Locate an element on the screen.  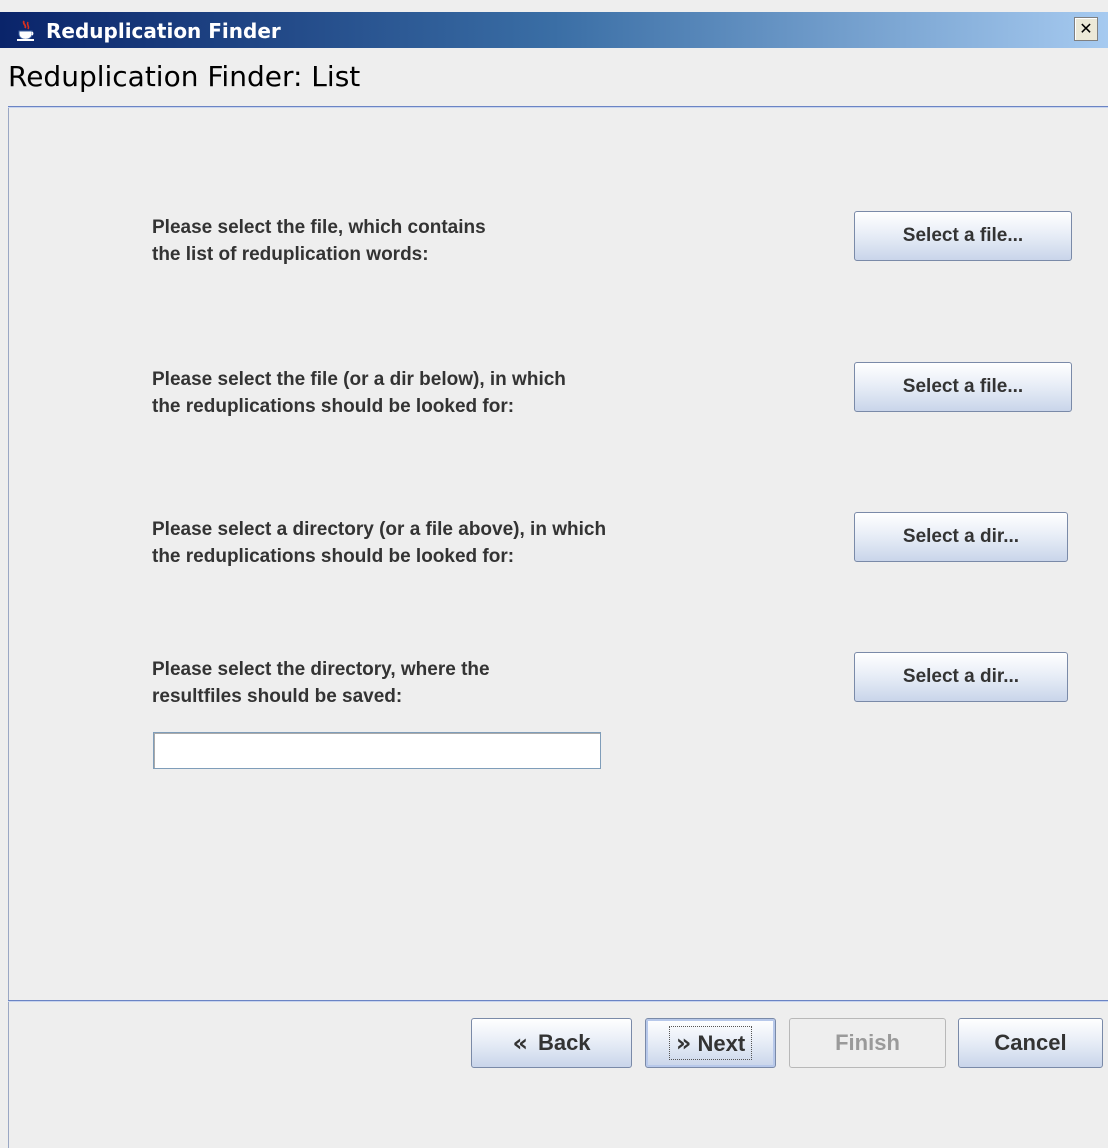
cancel-label: Cancel is located at coordinates (1030, 1042).